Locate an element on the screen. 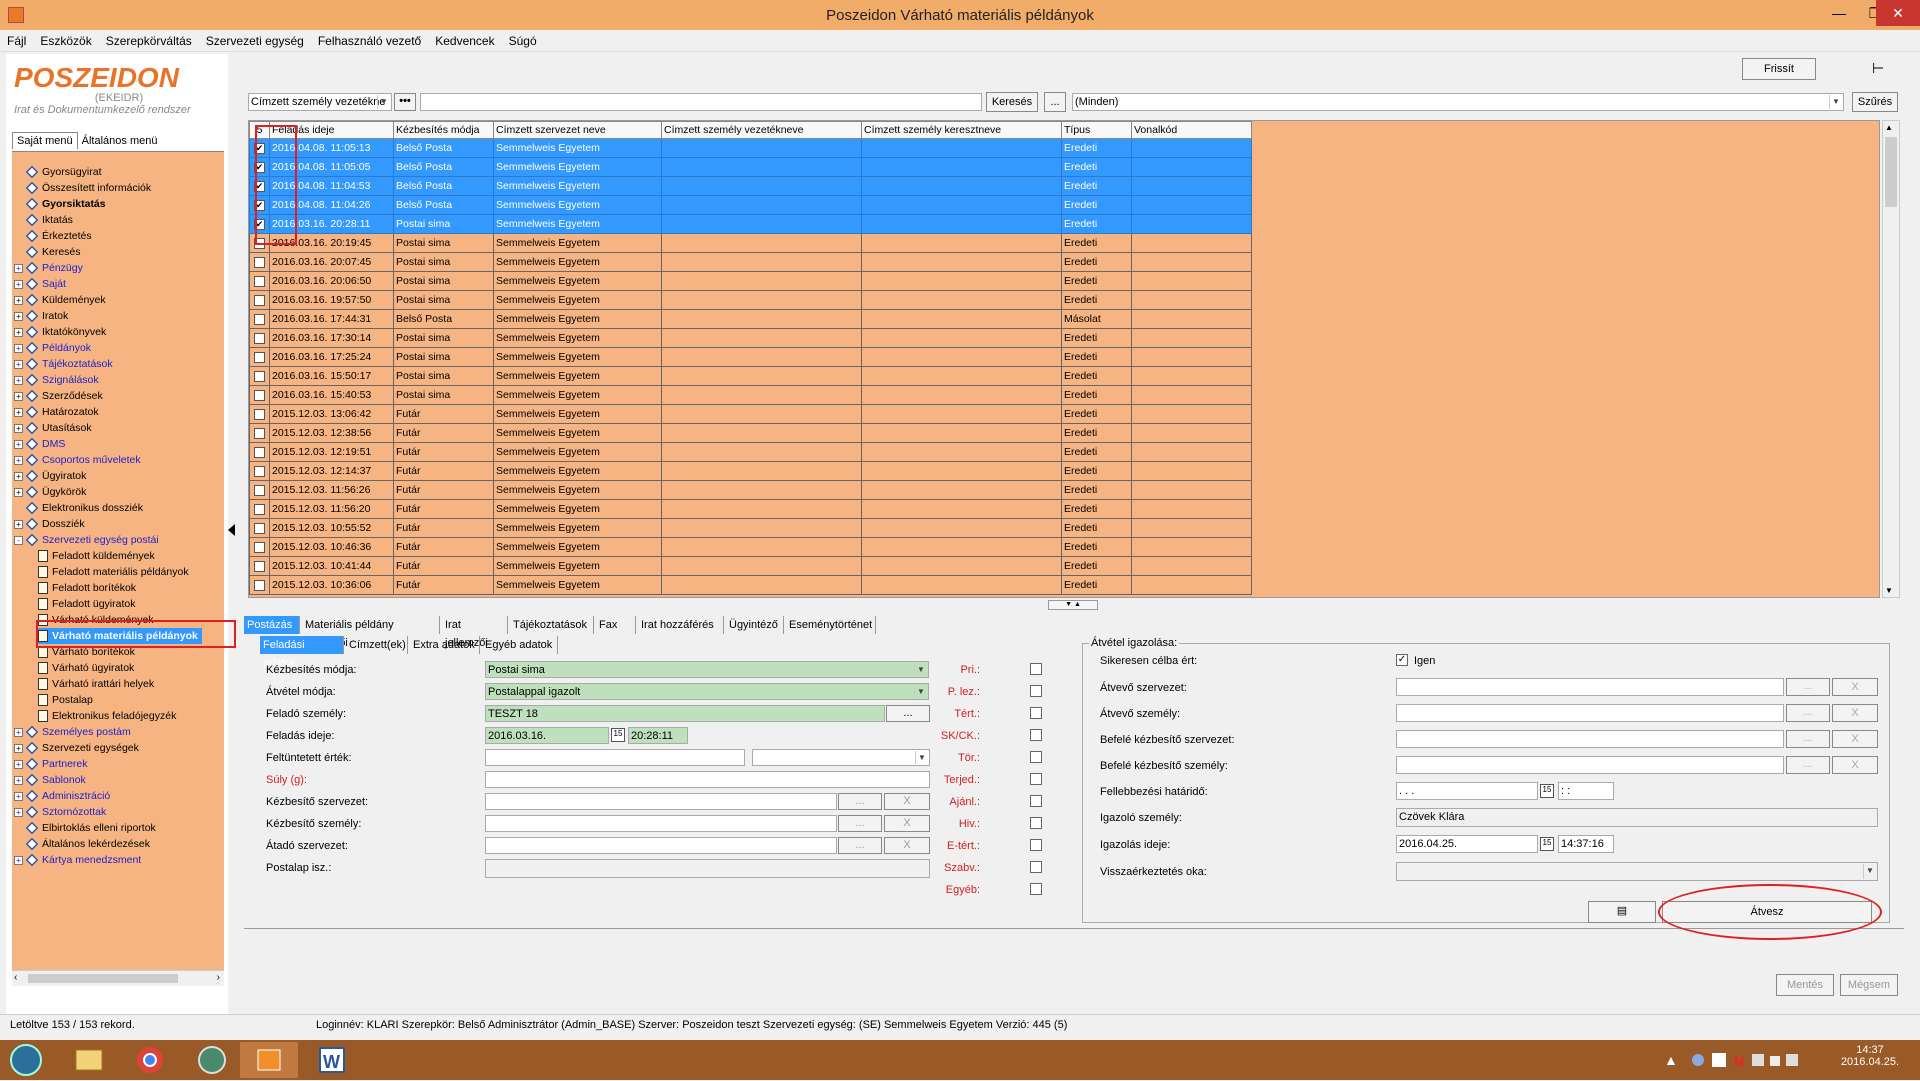  tree-item: + Utasítások is located at coordinates (53, 428).